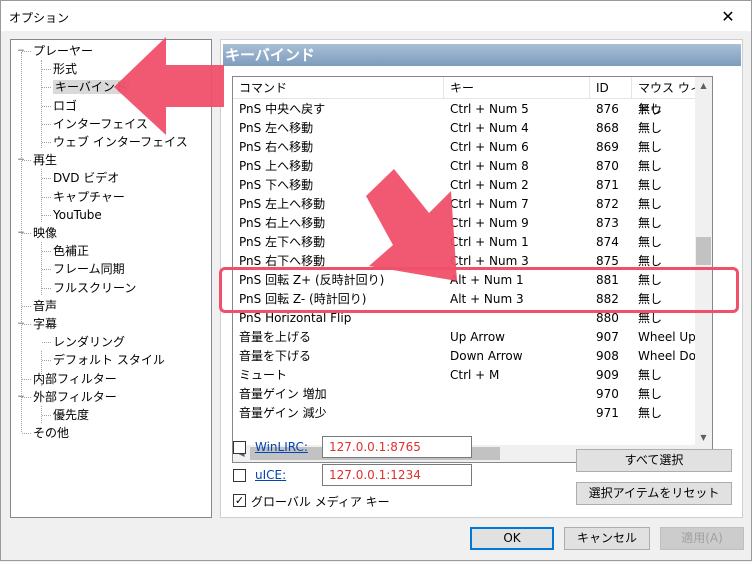 This screenshot has height=562, width=752. I want to click on down-arrow-icon, so click(411, 225).